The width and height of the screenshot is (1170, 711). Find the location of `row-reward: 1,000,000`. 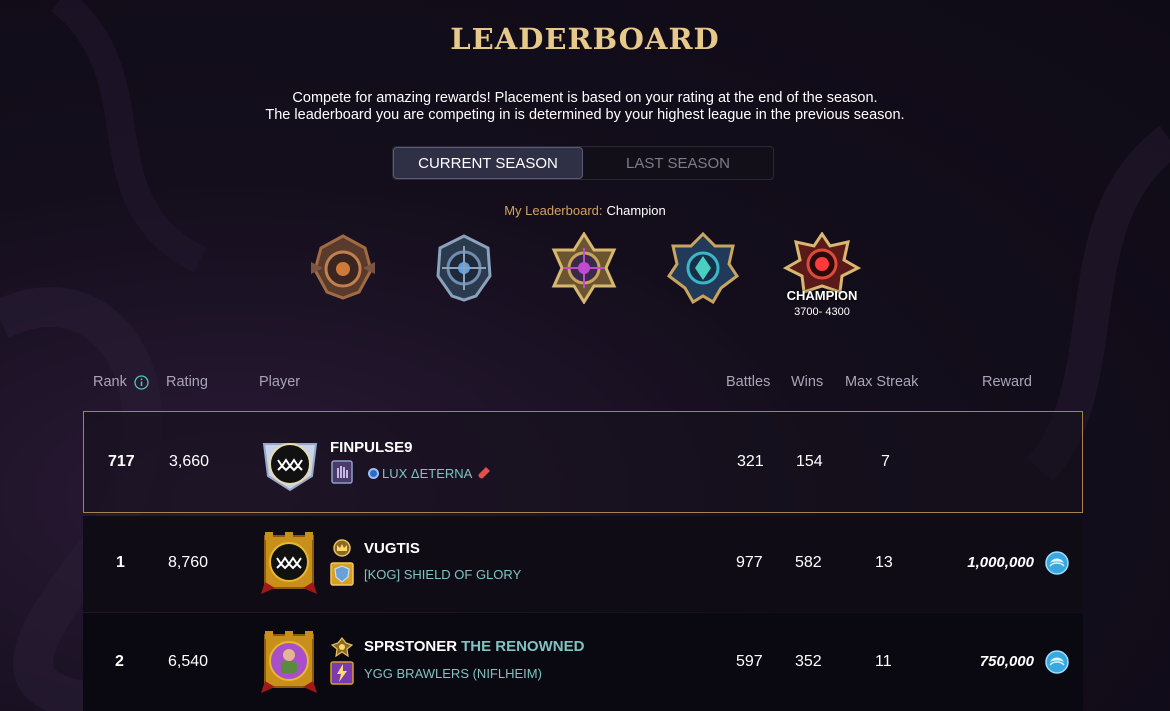

row-reward: 1,000,000 is located at coordinates (1000, 562).